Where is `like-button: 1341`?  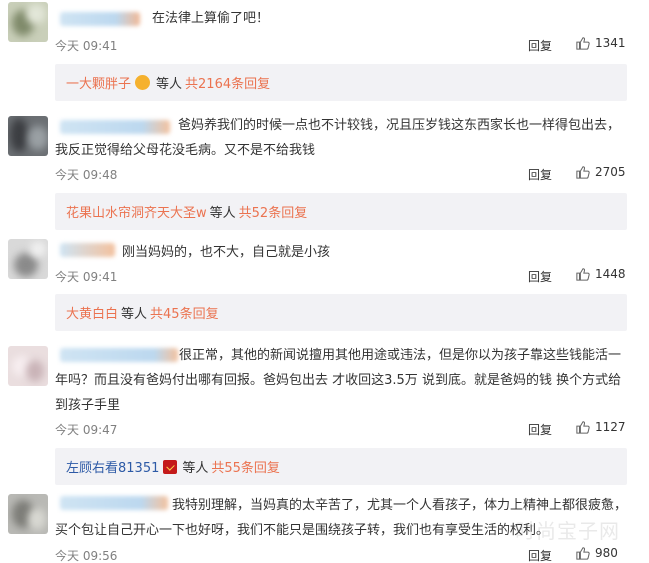 like-button: 1341 is located at coordinates (601, 43).